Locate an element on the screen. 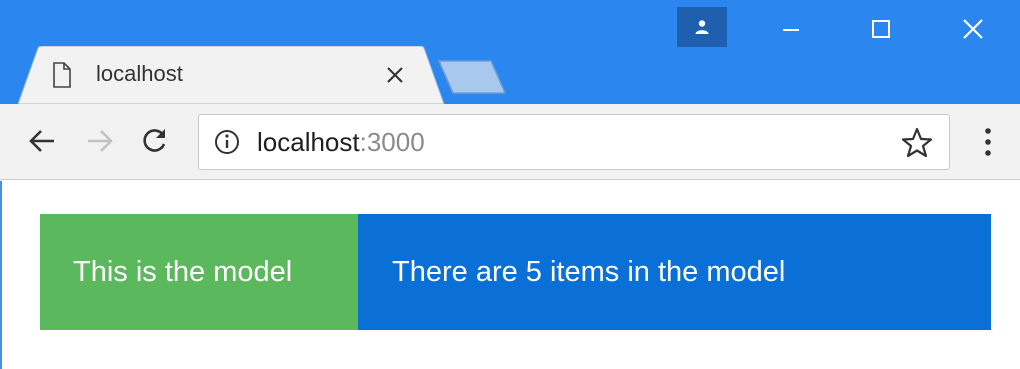  minimize-icon is located at coordinates (791, 30).